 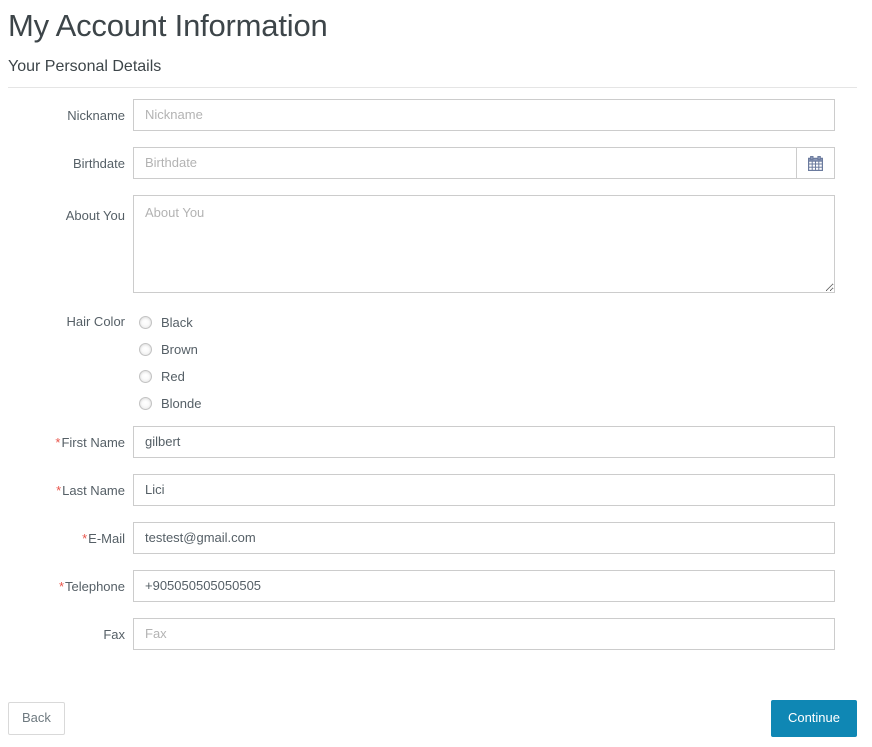 I want to click on fax-field-wrap, so click(x=484, y=634).